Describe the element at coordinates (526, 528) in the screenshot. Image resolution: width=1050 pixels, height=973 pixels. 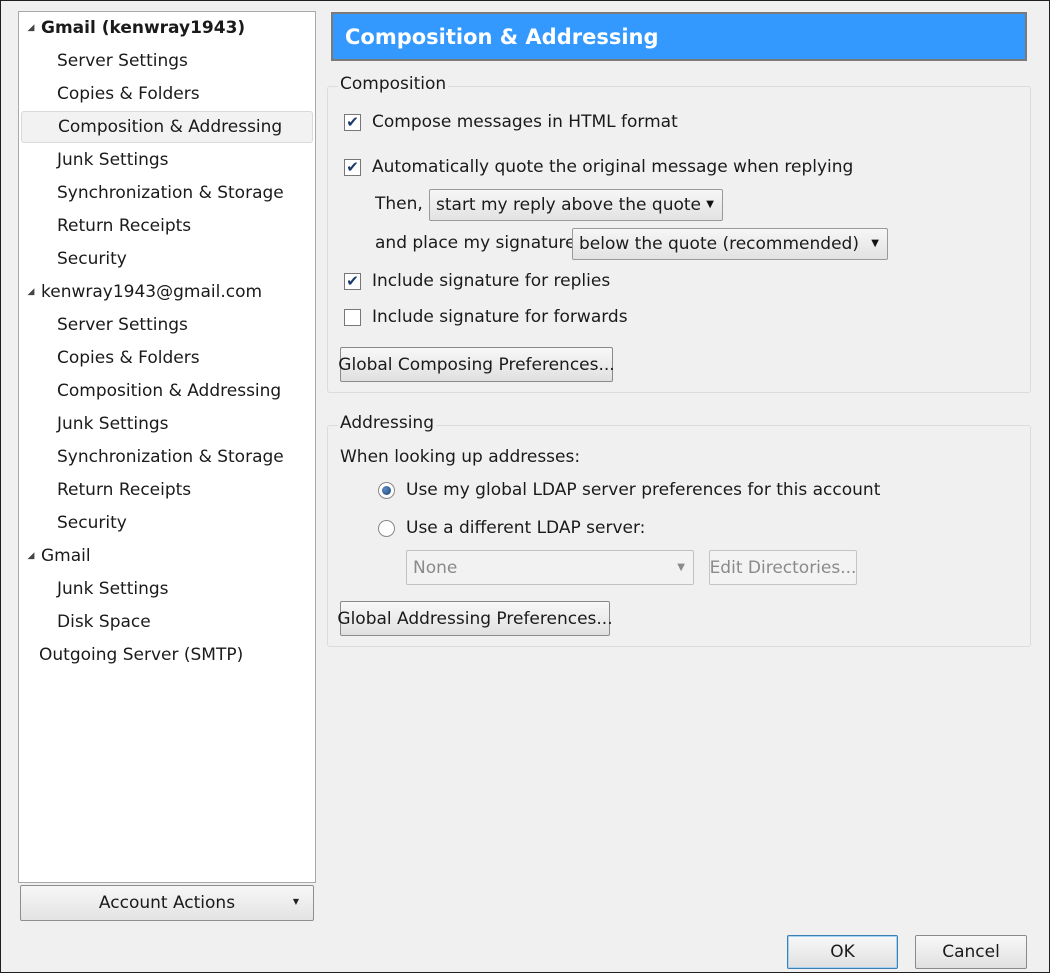
I see `use-different-ldap-label: Use a different LDAP server:` at that location.